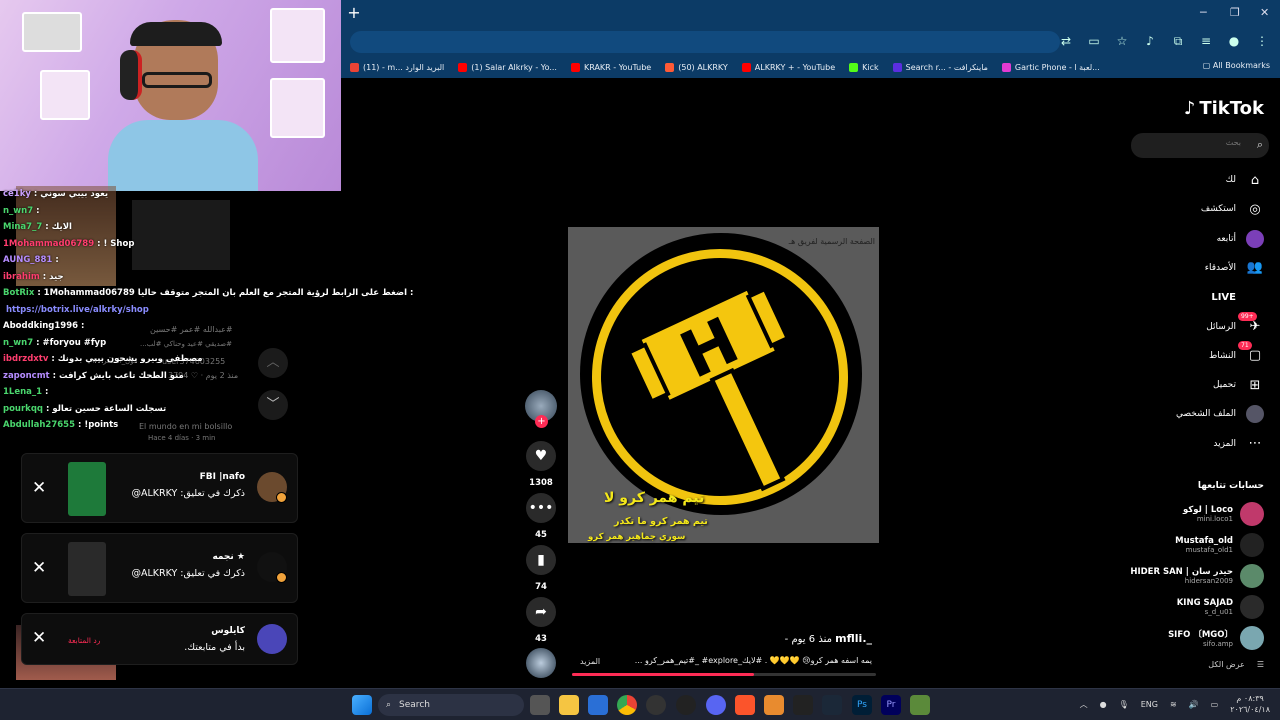 The width and height of the screenshot is (1280, 720). Describe the element at coordinates (159, 568) in the screenshot. I see `notification-card: ✕ نجمه ★ ذكرك في تعليق: ALKRKY@` at that location.